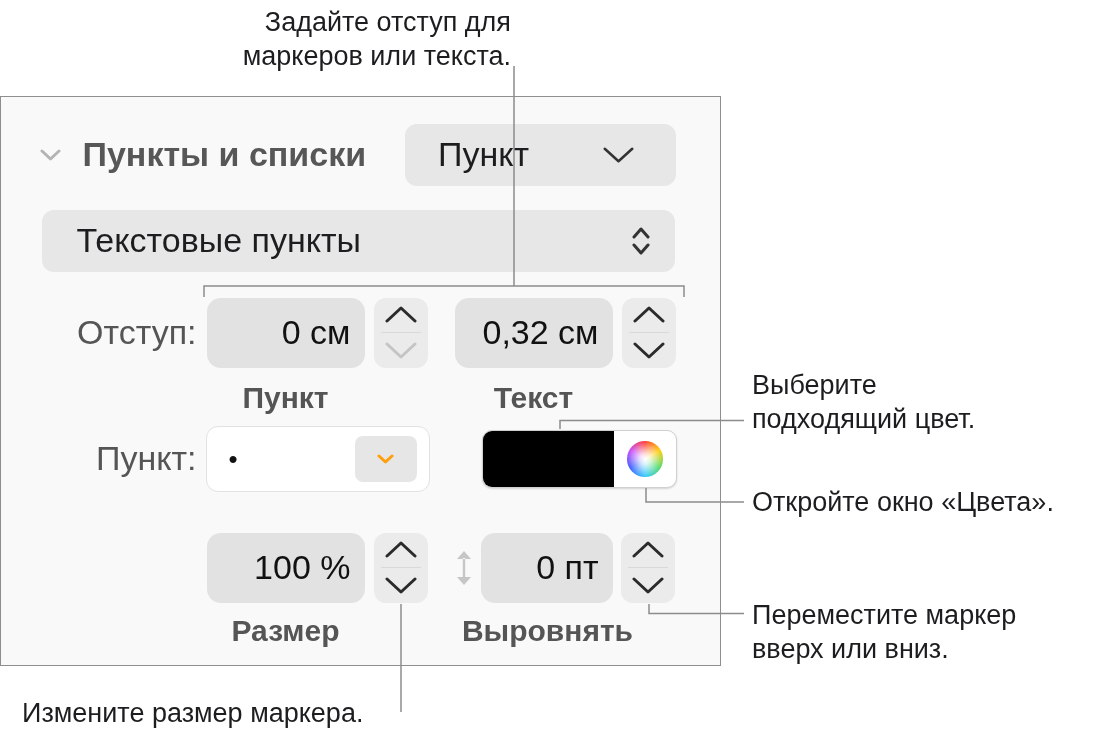 The height and width of the screenshot is (742, 1101). Describe the element at coordinates (533, 397) in the screenshot. I see `field-caption: Текст` at that location.